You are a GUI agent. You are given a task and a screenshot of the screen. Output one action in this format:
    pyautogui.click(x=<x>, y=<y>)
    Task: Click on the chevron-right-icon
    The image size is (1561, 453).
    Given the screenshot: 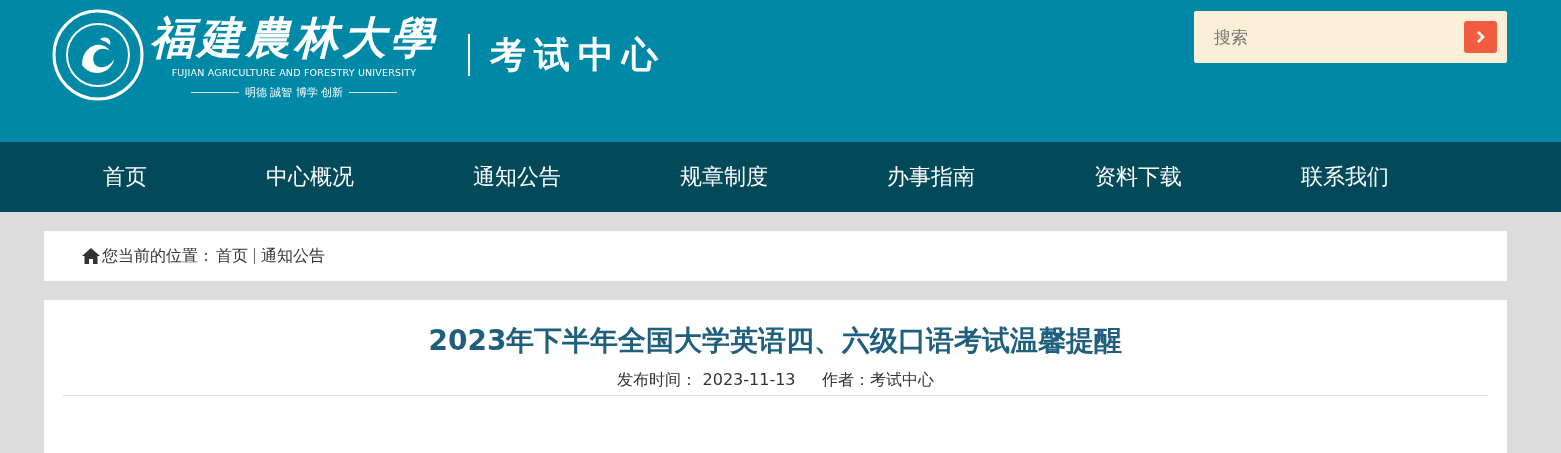 What is the action you would take?
    pyautogui.click(x=1480, y=37)
    